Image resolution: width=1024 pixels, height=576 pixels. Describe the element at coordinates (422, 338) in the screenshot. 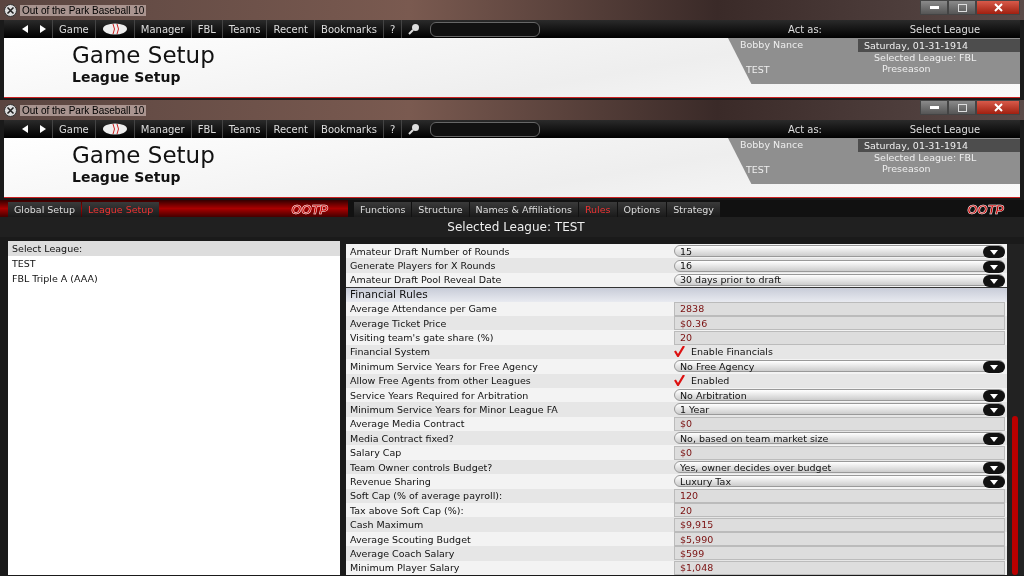

I see `setting-label: Visiting team's gate share (%)` at that location.